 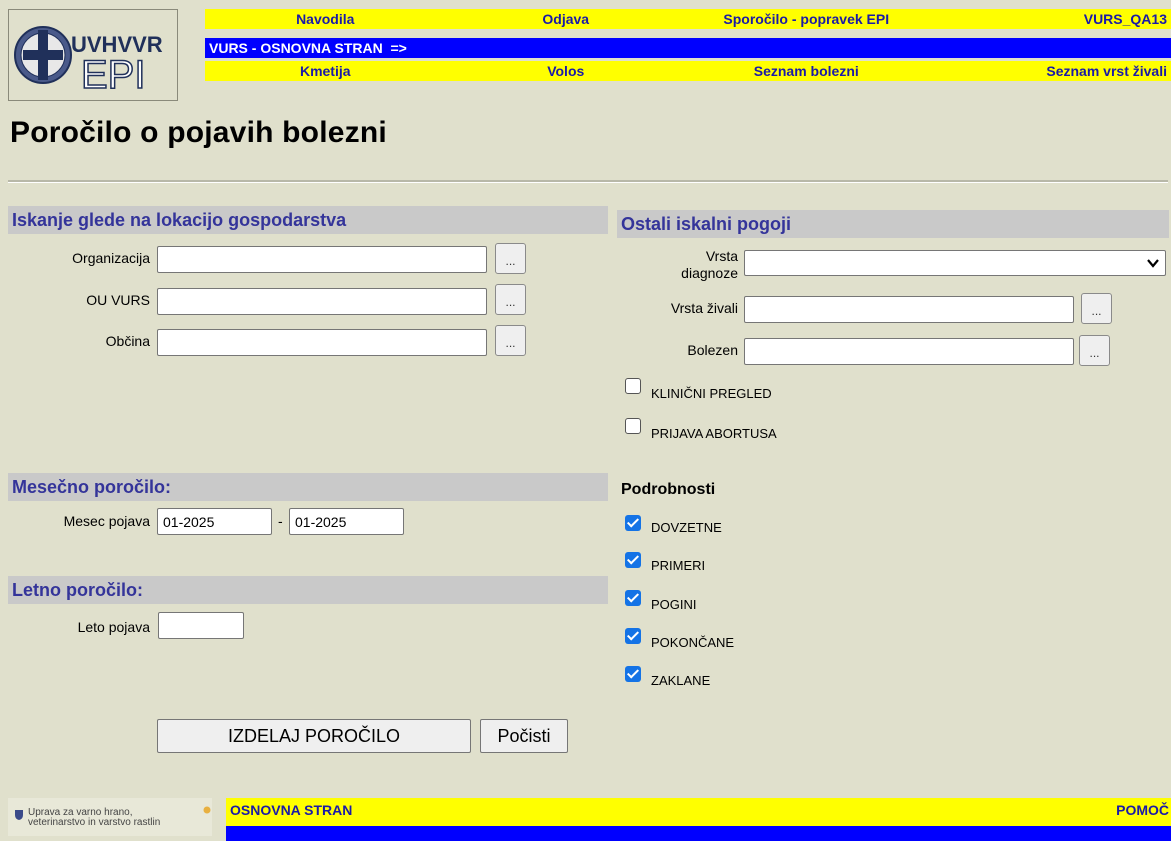 What do you see at coordinates (94, 822) in the screenshot?
I see `agency-name-line2: veterinarstvo in varstvo rastlin` at bounding box center [94, 822].